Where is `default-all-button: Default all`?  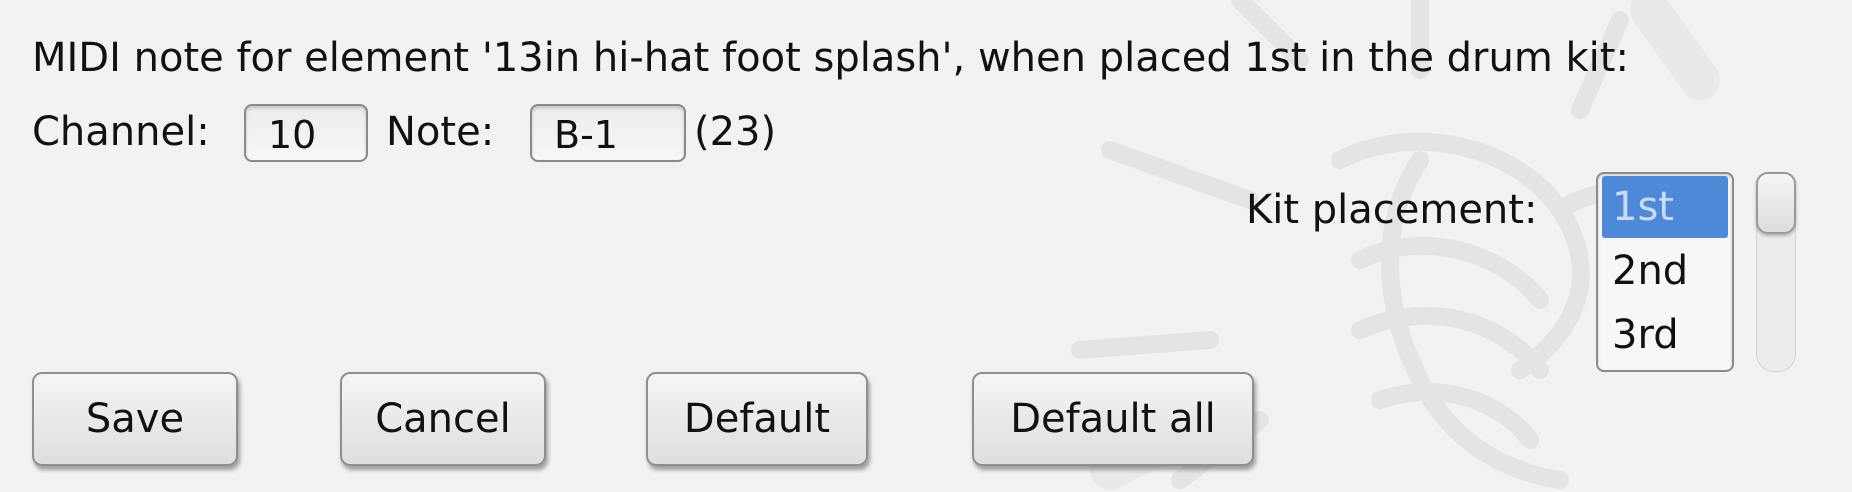
default-all-button: Default all is located at coordinates (1113, 419).